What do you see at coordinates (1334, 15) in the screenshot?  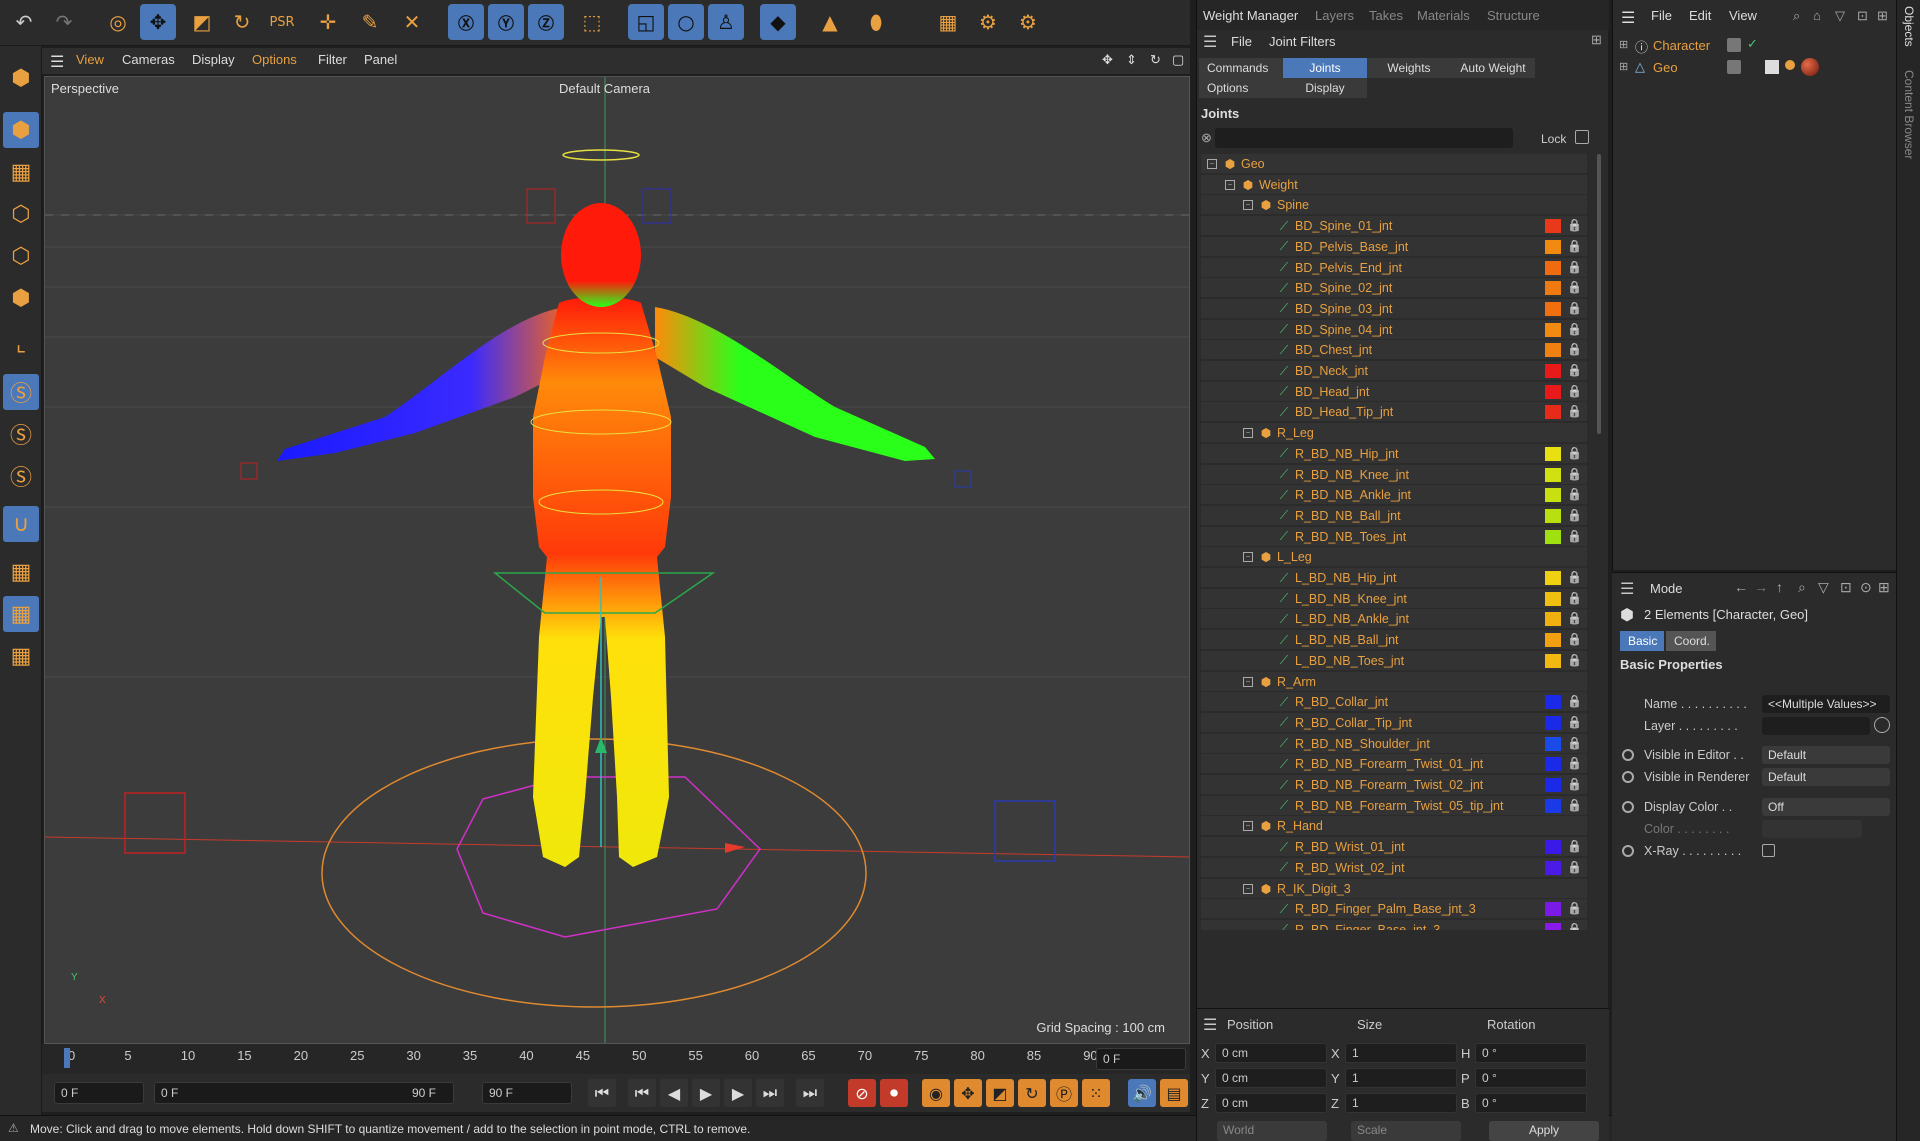 I see `tab-layers: Layers` at bounding box center [1334, 15].